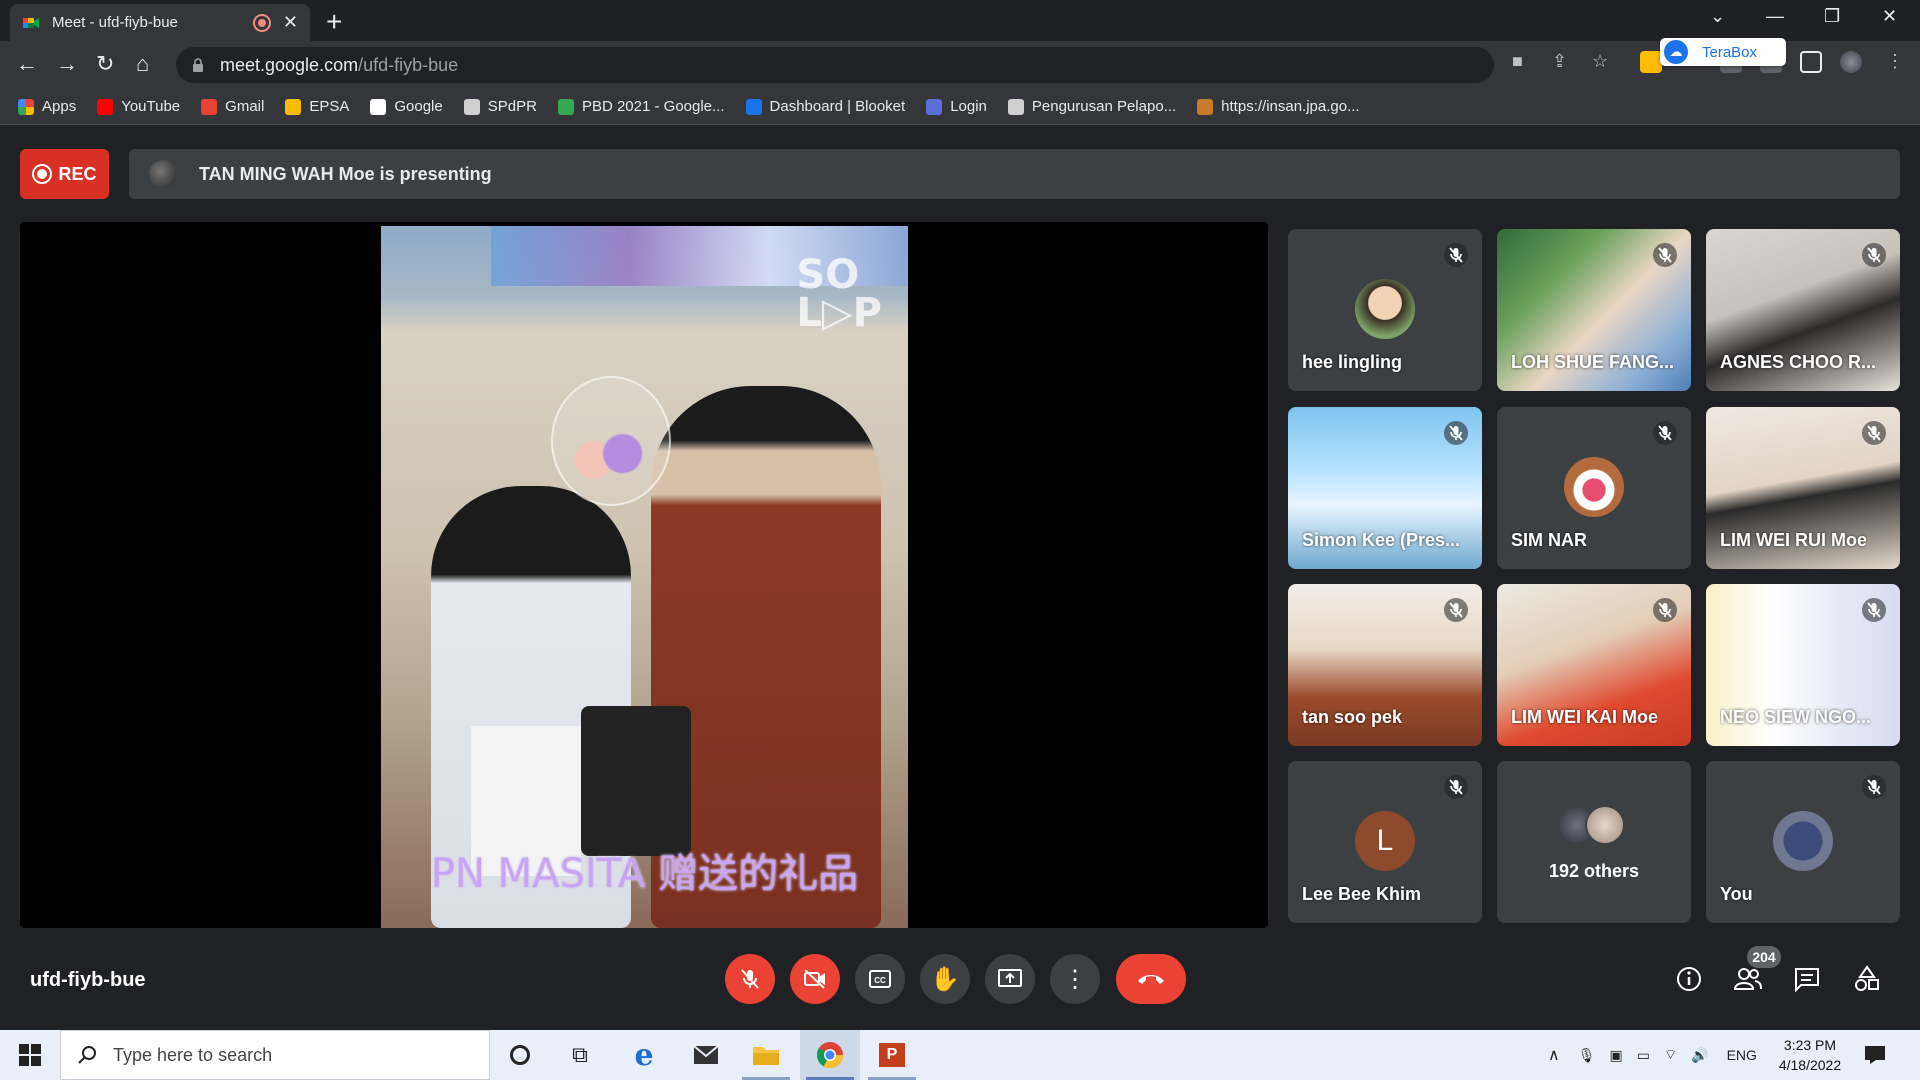 Image resolution: width=1920 pixels, height=1080 pixels. Describe the element at coordinates (1385, 310) in the screenshot. I see `participant-tile: hee lingling` at that location.